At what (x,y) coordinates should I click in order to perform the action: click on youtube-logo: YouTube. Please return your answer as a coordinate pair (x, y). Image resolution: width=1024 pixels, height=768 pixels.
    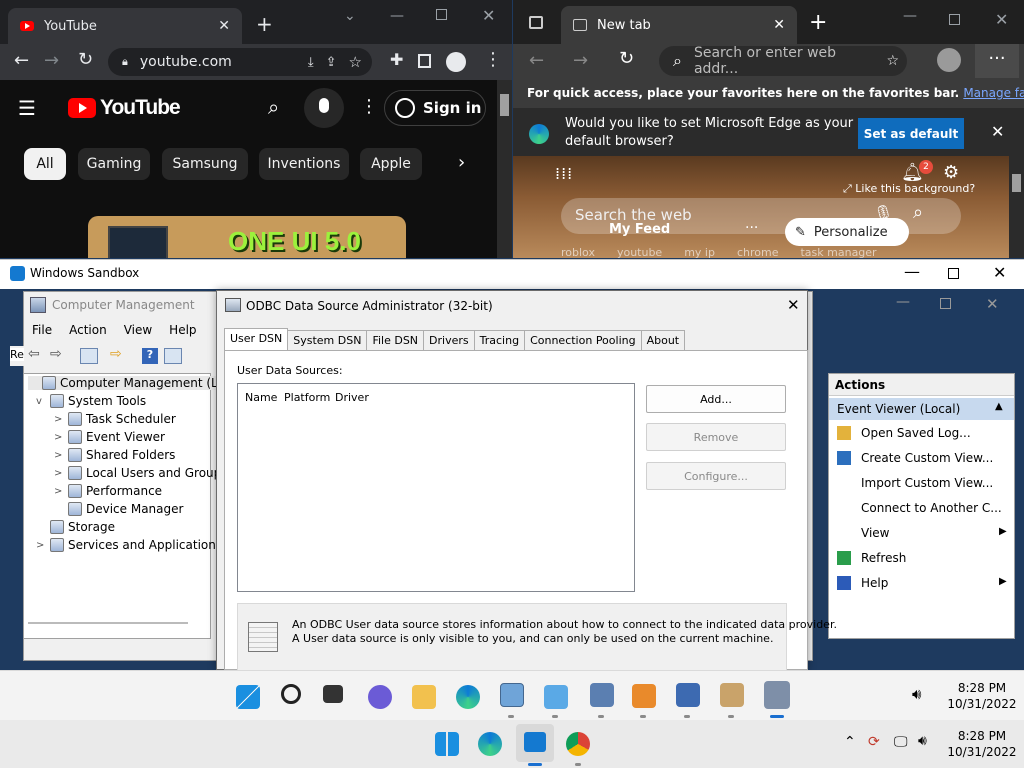
    Looking at the image, I should click on (124, 108).